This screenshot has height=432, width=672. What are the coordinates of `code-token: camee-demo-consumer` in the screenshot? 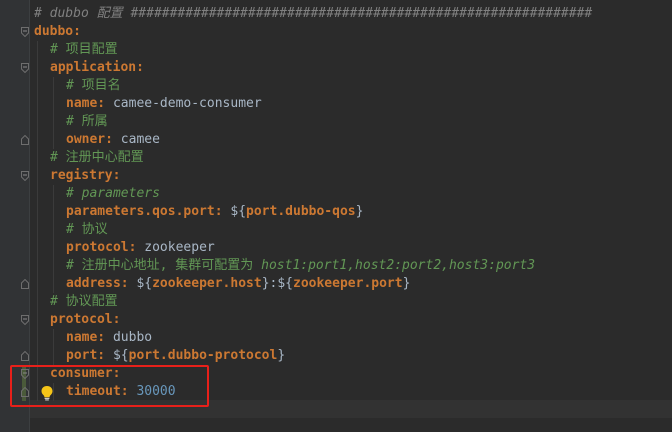 It's located at (183, 103).